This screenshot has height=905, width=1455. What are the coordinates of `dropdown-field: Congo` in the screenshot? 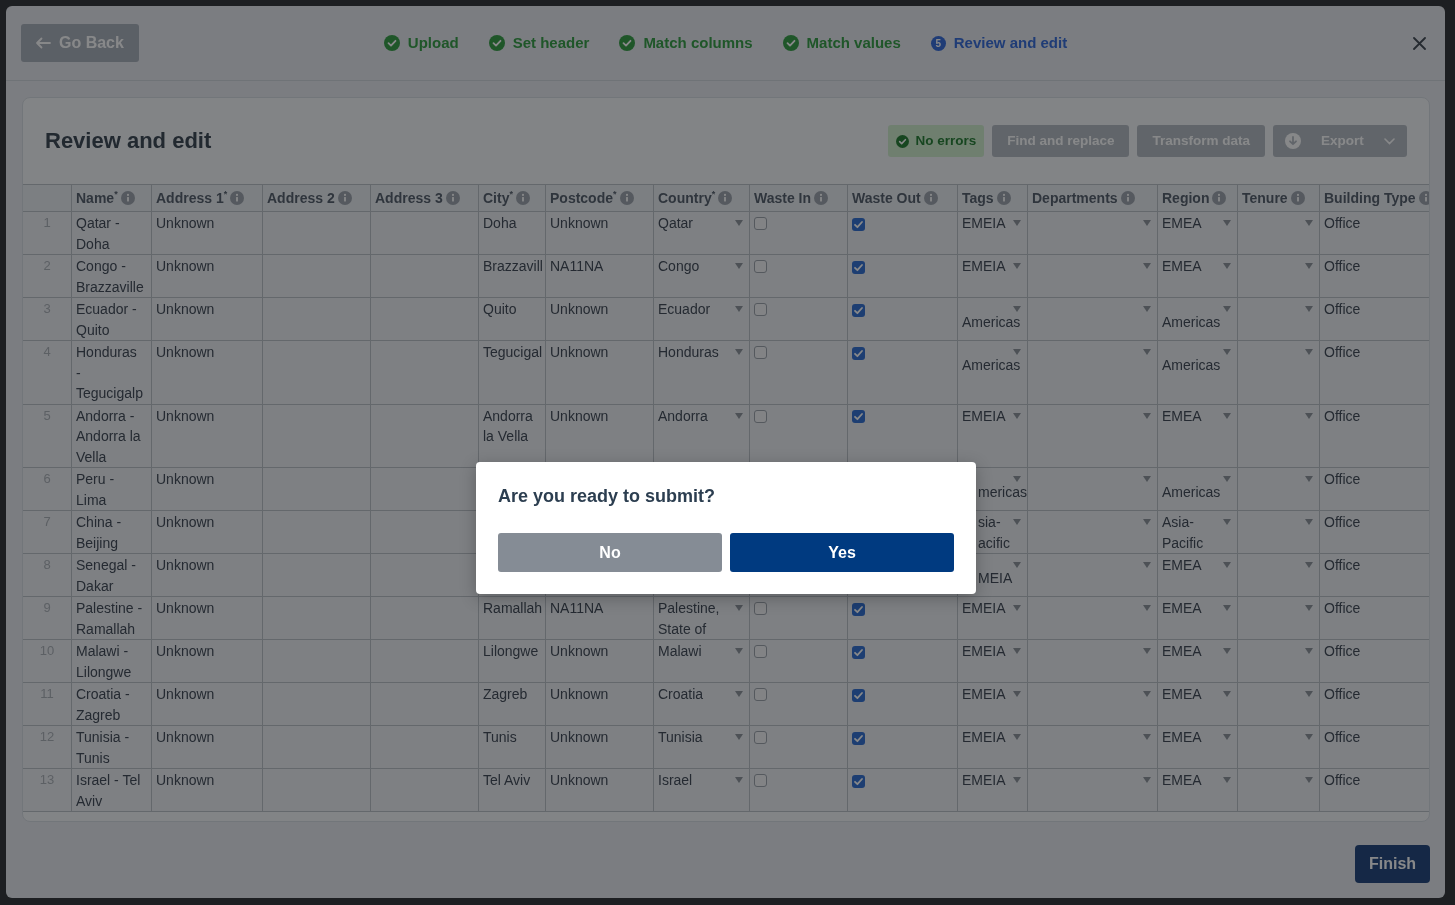 It's located at (702, 276).